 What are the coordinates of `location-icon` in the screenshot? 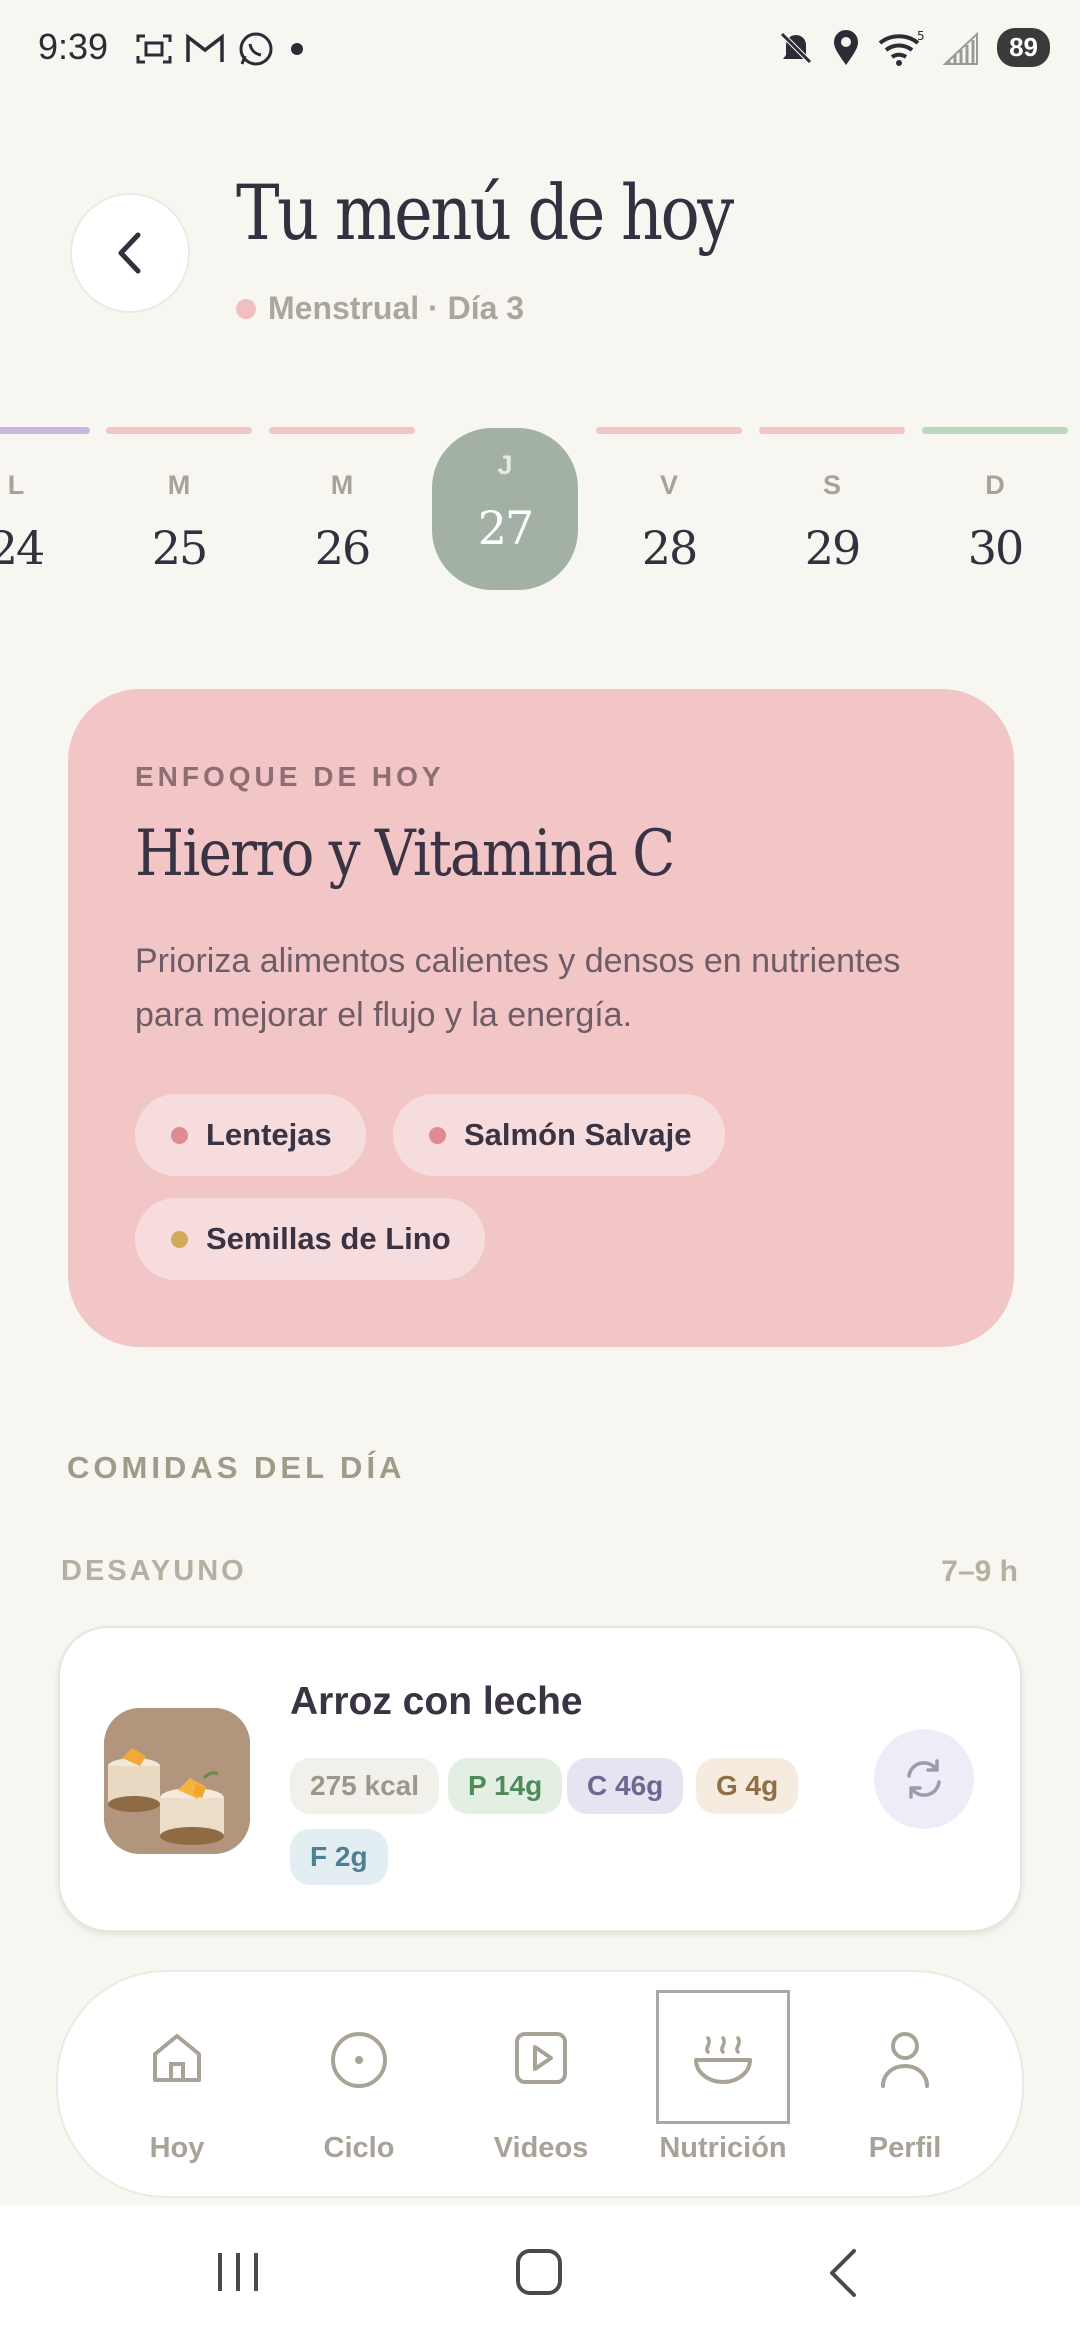 It's located at (846, 47).